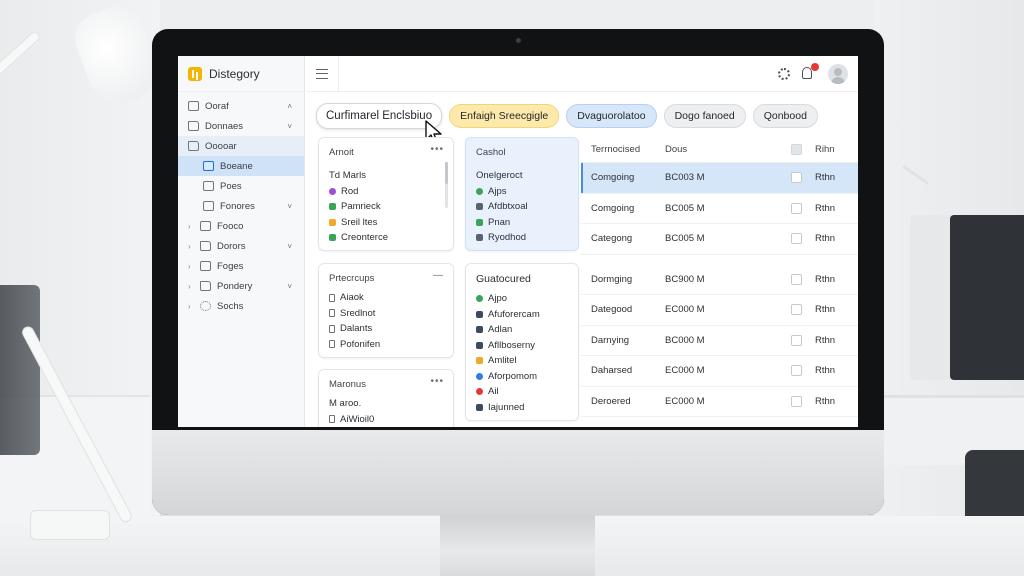 Image resolution: width=1024 pixels, height=576 pixels. What do you see at coordinates (498, 299) in the screenshot?
I see `list-item-label: Ajpo` at bounding box center [498, 299].